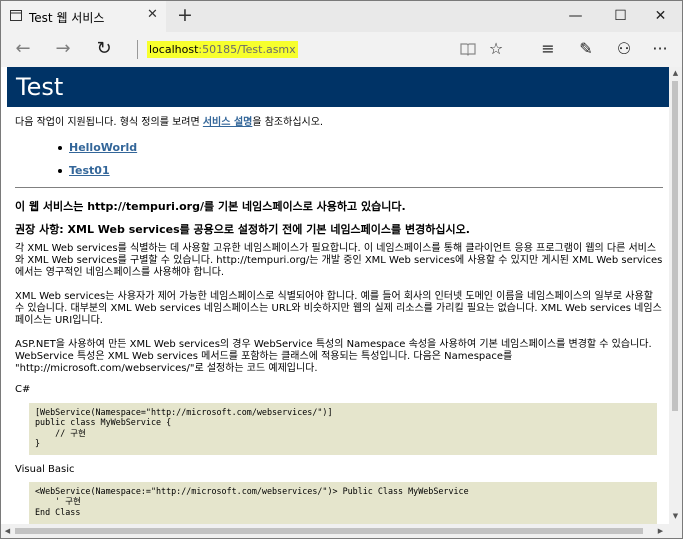 The height and width of the screenshot is (539, 683). Describe the element at coordinates (40, 87) in the screenshot. I see `page-title: Test` at that location.